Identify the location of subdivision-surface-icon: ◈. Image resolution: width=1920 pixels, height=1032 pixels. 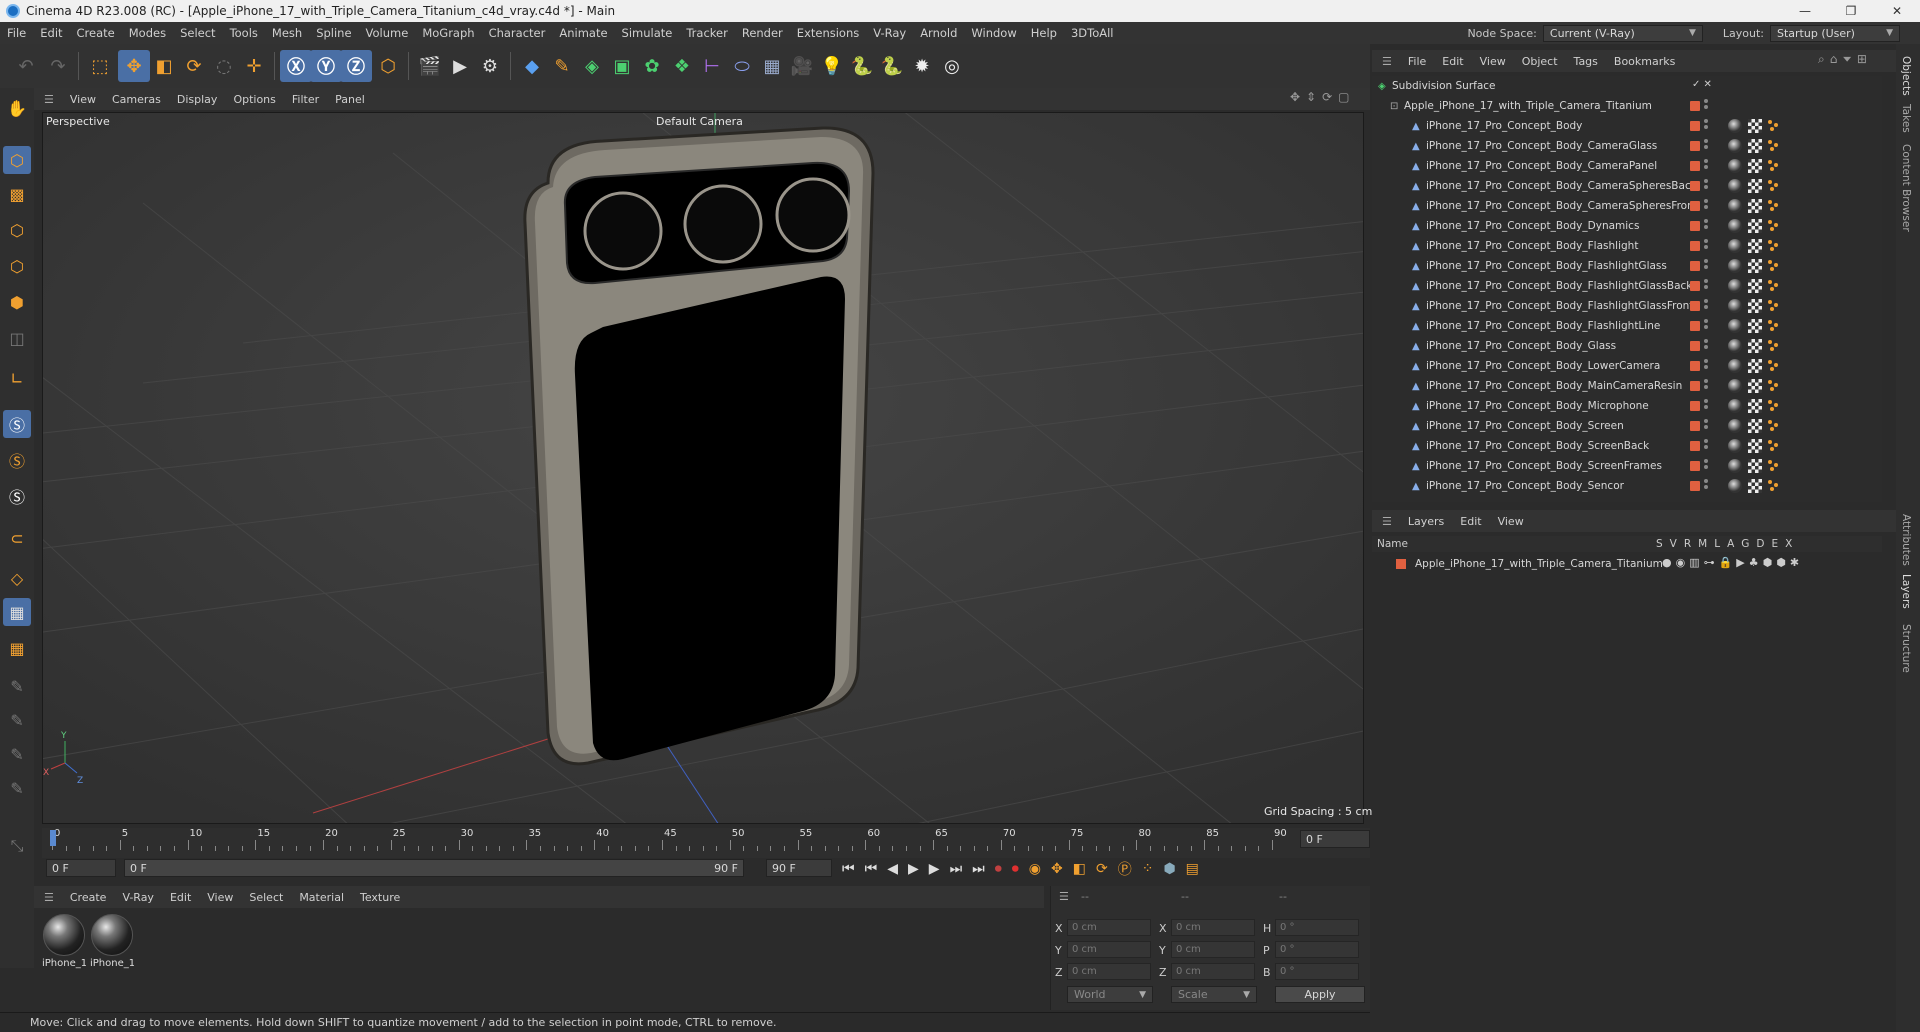
(592, 66).